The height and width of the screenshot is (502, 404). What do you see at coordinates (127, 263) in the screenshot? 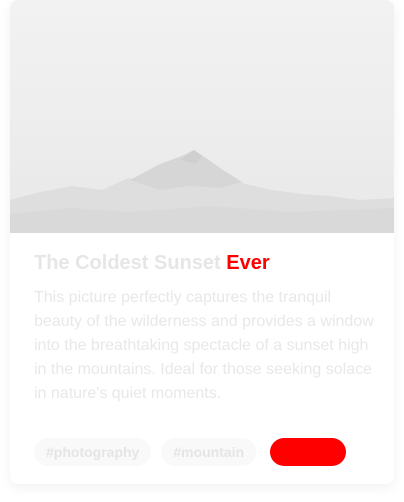
I see `title-main: The Coldest Sunset` at bounding box center [127, 263].